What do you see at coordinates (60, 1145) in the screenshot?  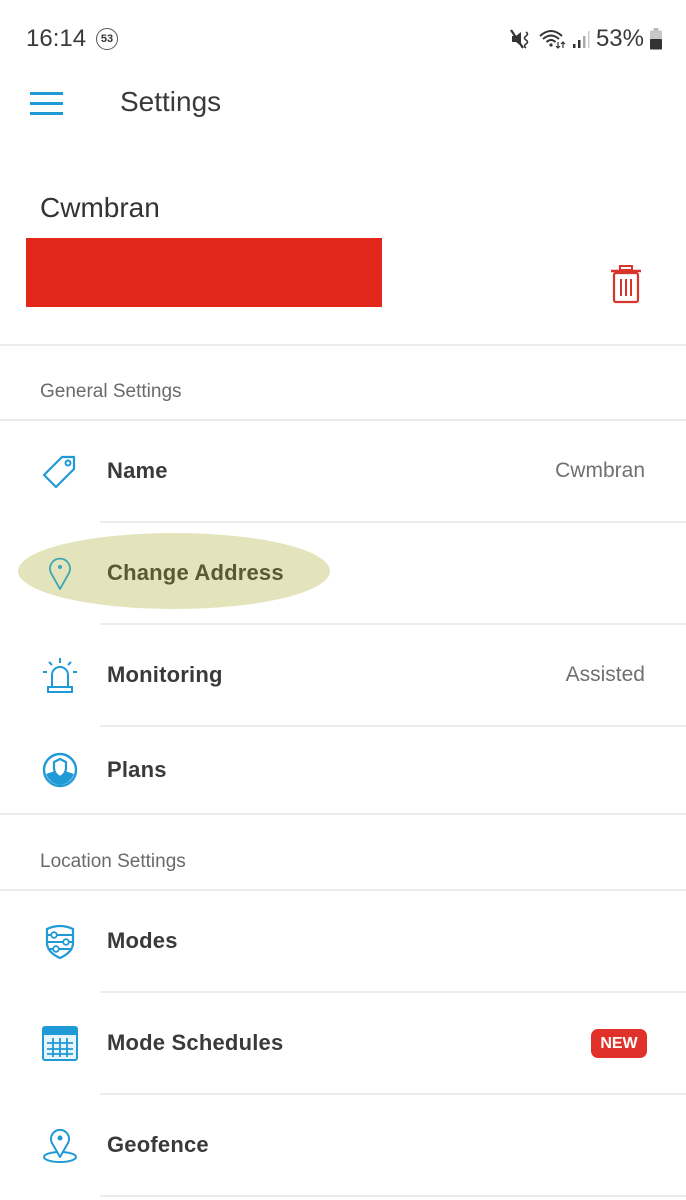 I see `geofence-icon` at bounding box center [60, 1145].